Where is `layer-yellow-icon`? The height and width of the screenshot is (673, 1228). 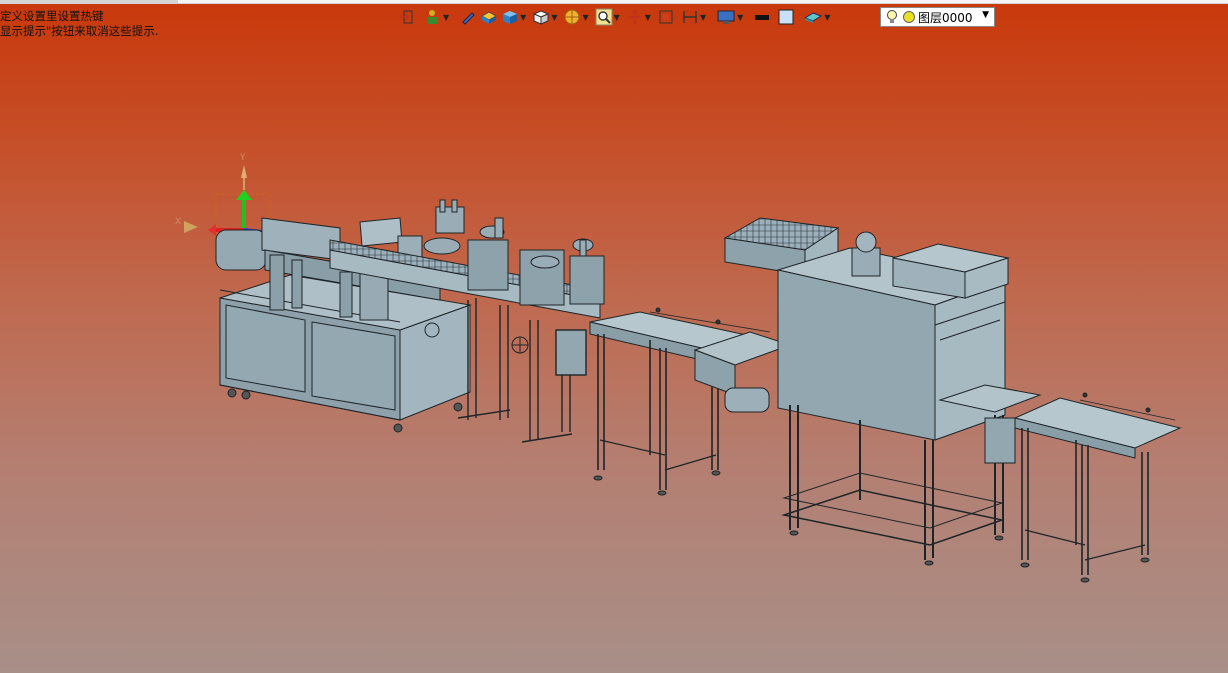 layer-yellow-icon is located at coordinates (909, 17).